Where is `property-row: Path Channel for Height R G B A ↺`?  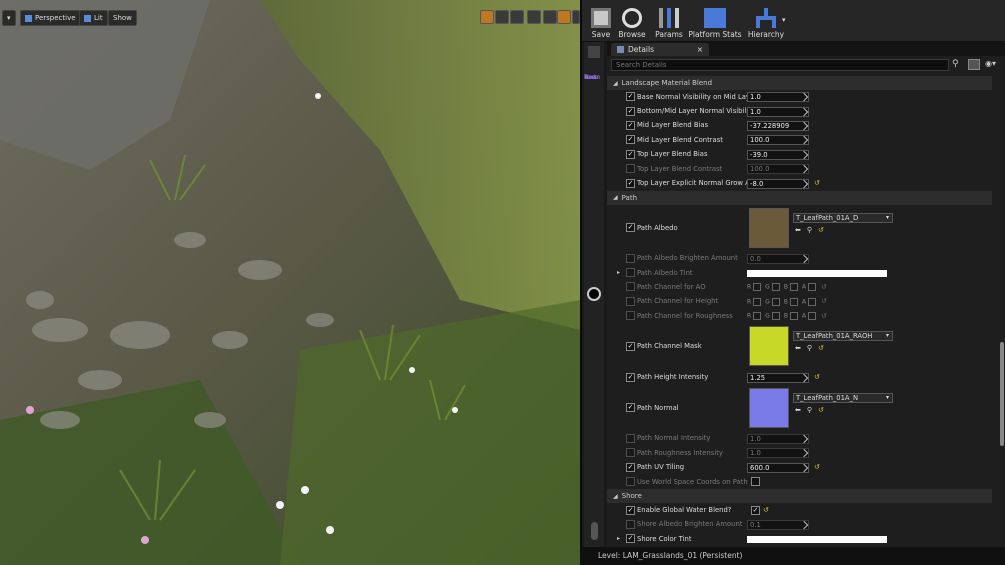 property-row: Path Channel for Height R G B A ↺ is located at coordinates (799, 302).